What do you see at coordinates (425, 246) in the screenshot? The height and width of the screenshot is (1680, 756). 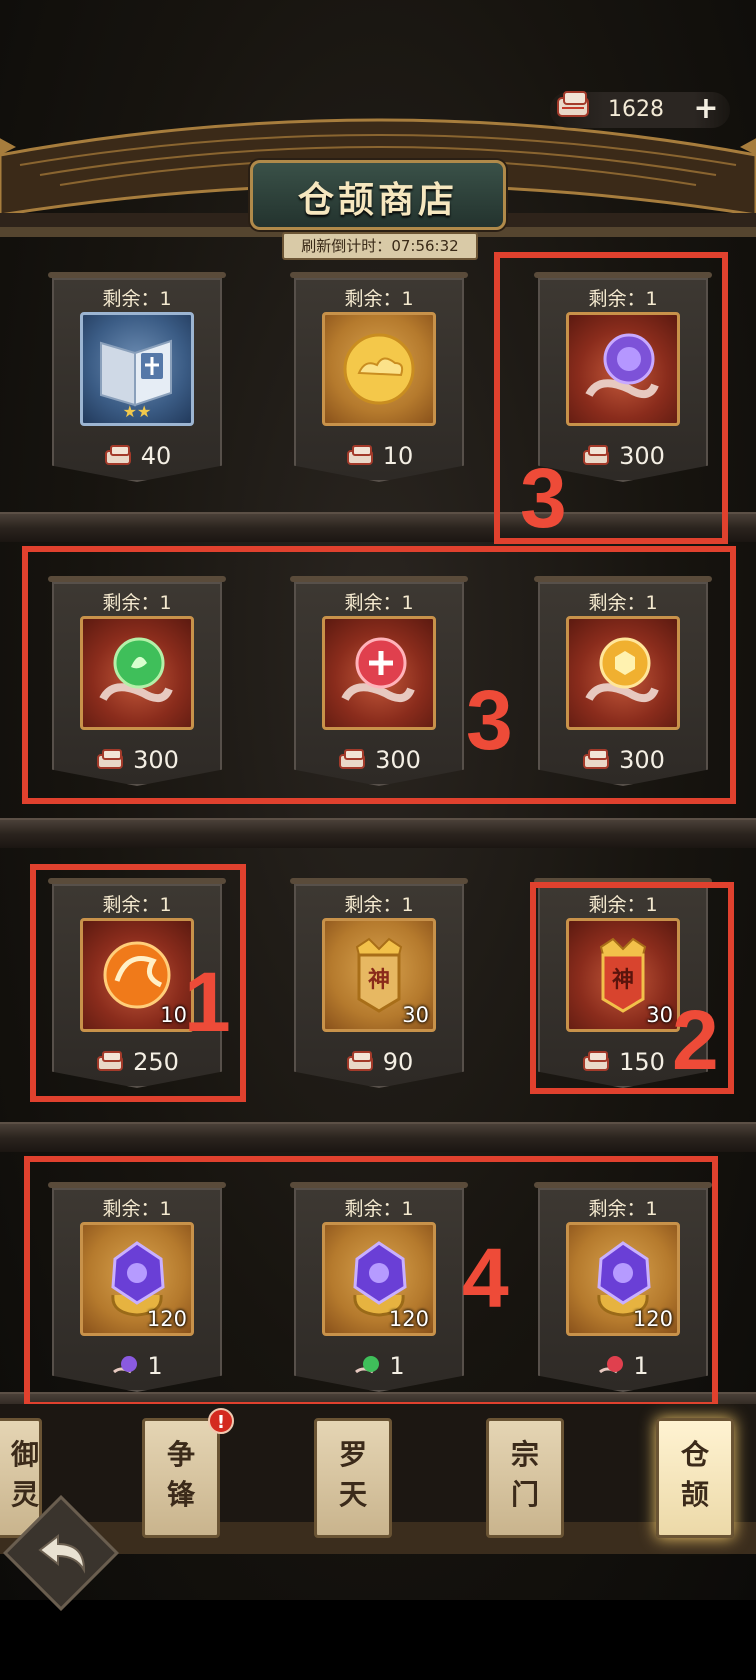 I see `timer-value: 07:56:32` at bounding box center [425, 246].